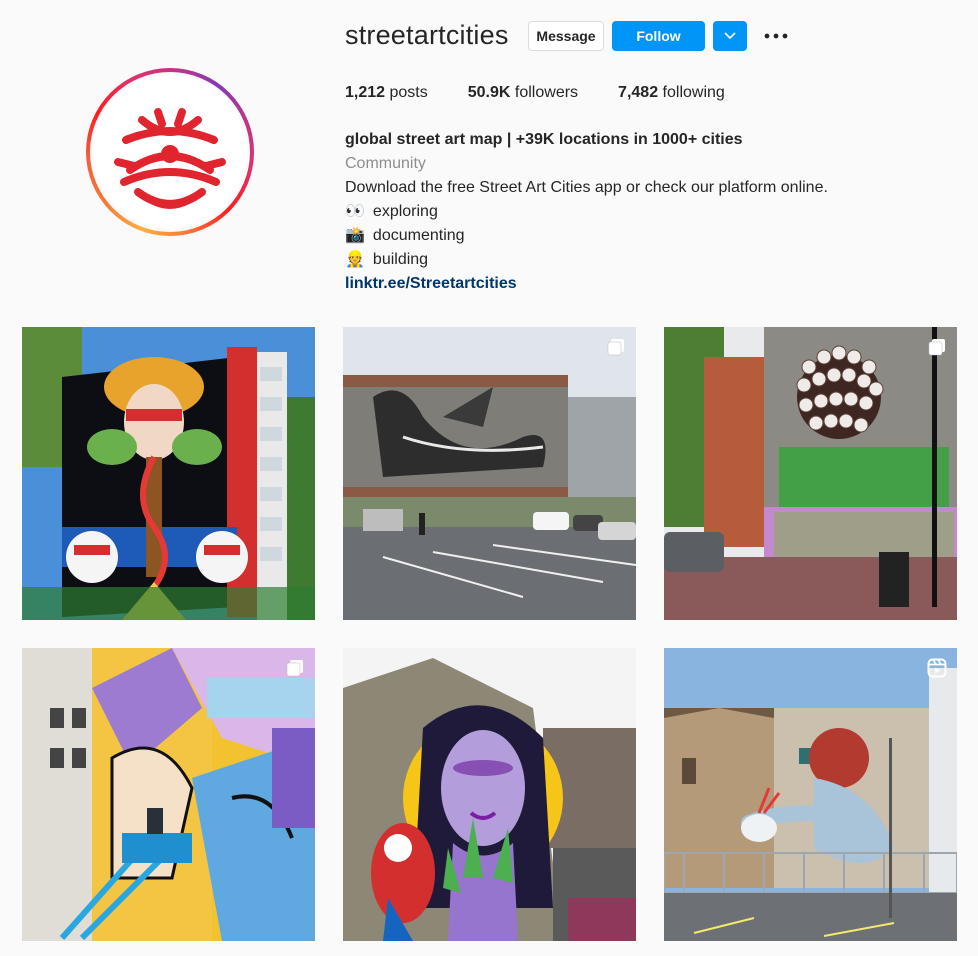 This screenshot has height=956, width=978. What do you see at coordinates (365, 92) in the screenshot?
I see `posts-count: 1,212` at bounding box center [365, 92].